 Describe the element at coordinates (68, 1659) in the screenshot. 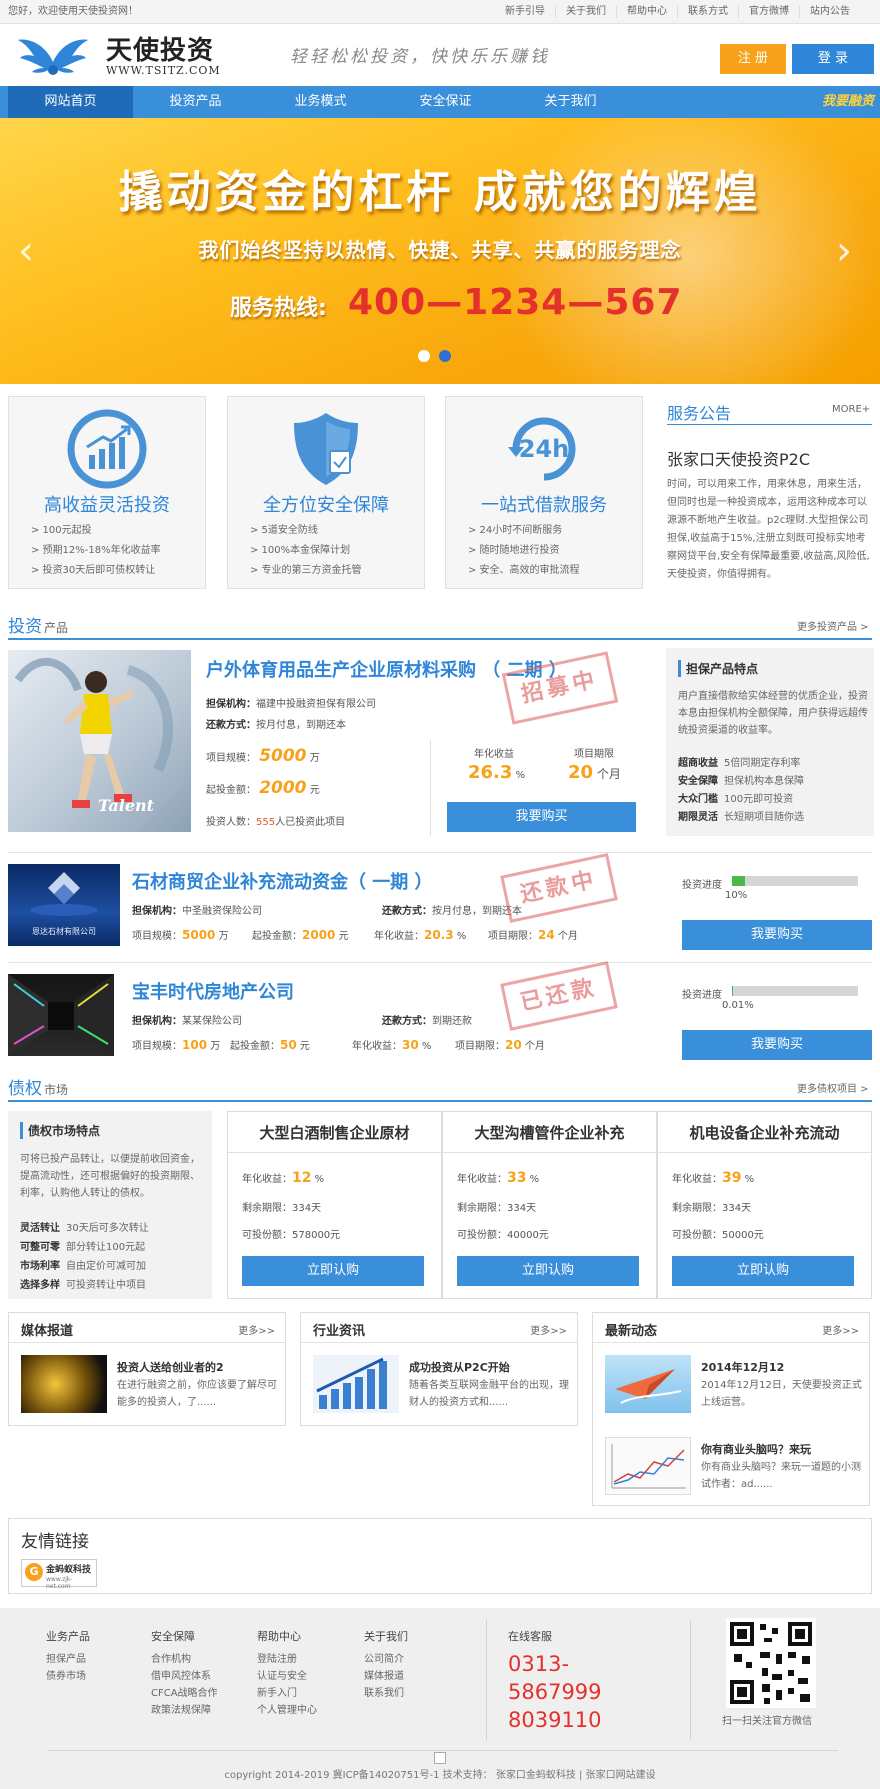

I see `footer-link: 担保产品` at that location.